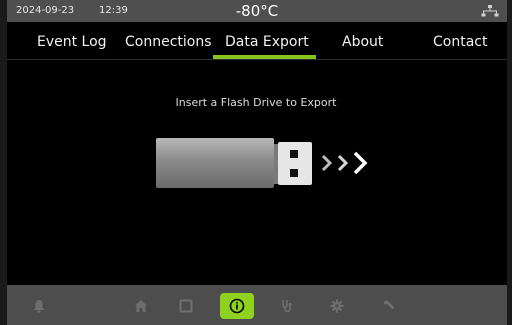  I want to click on right-border, so click(509, 162).